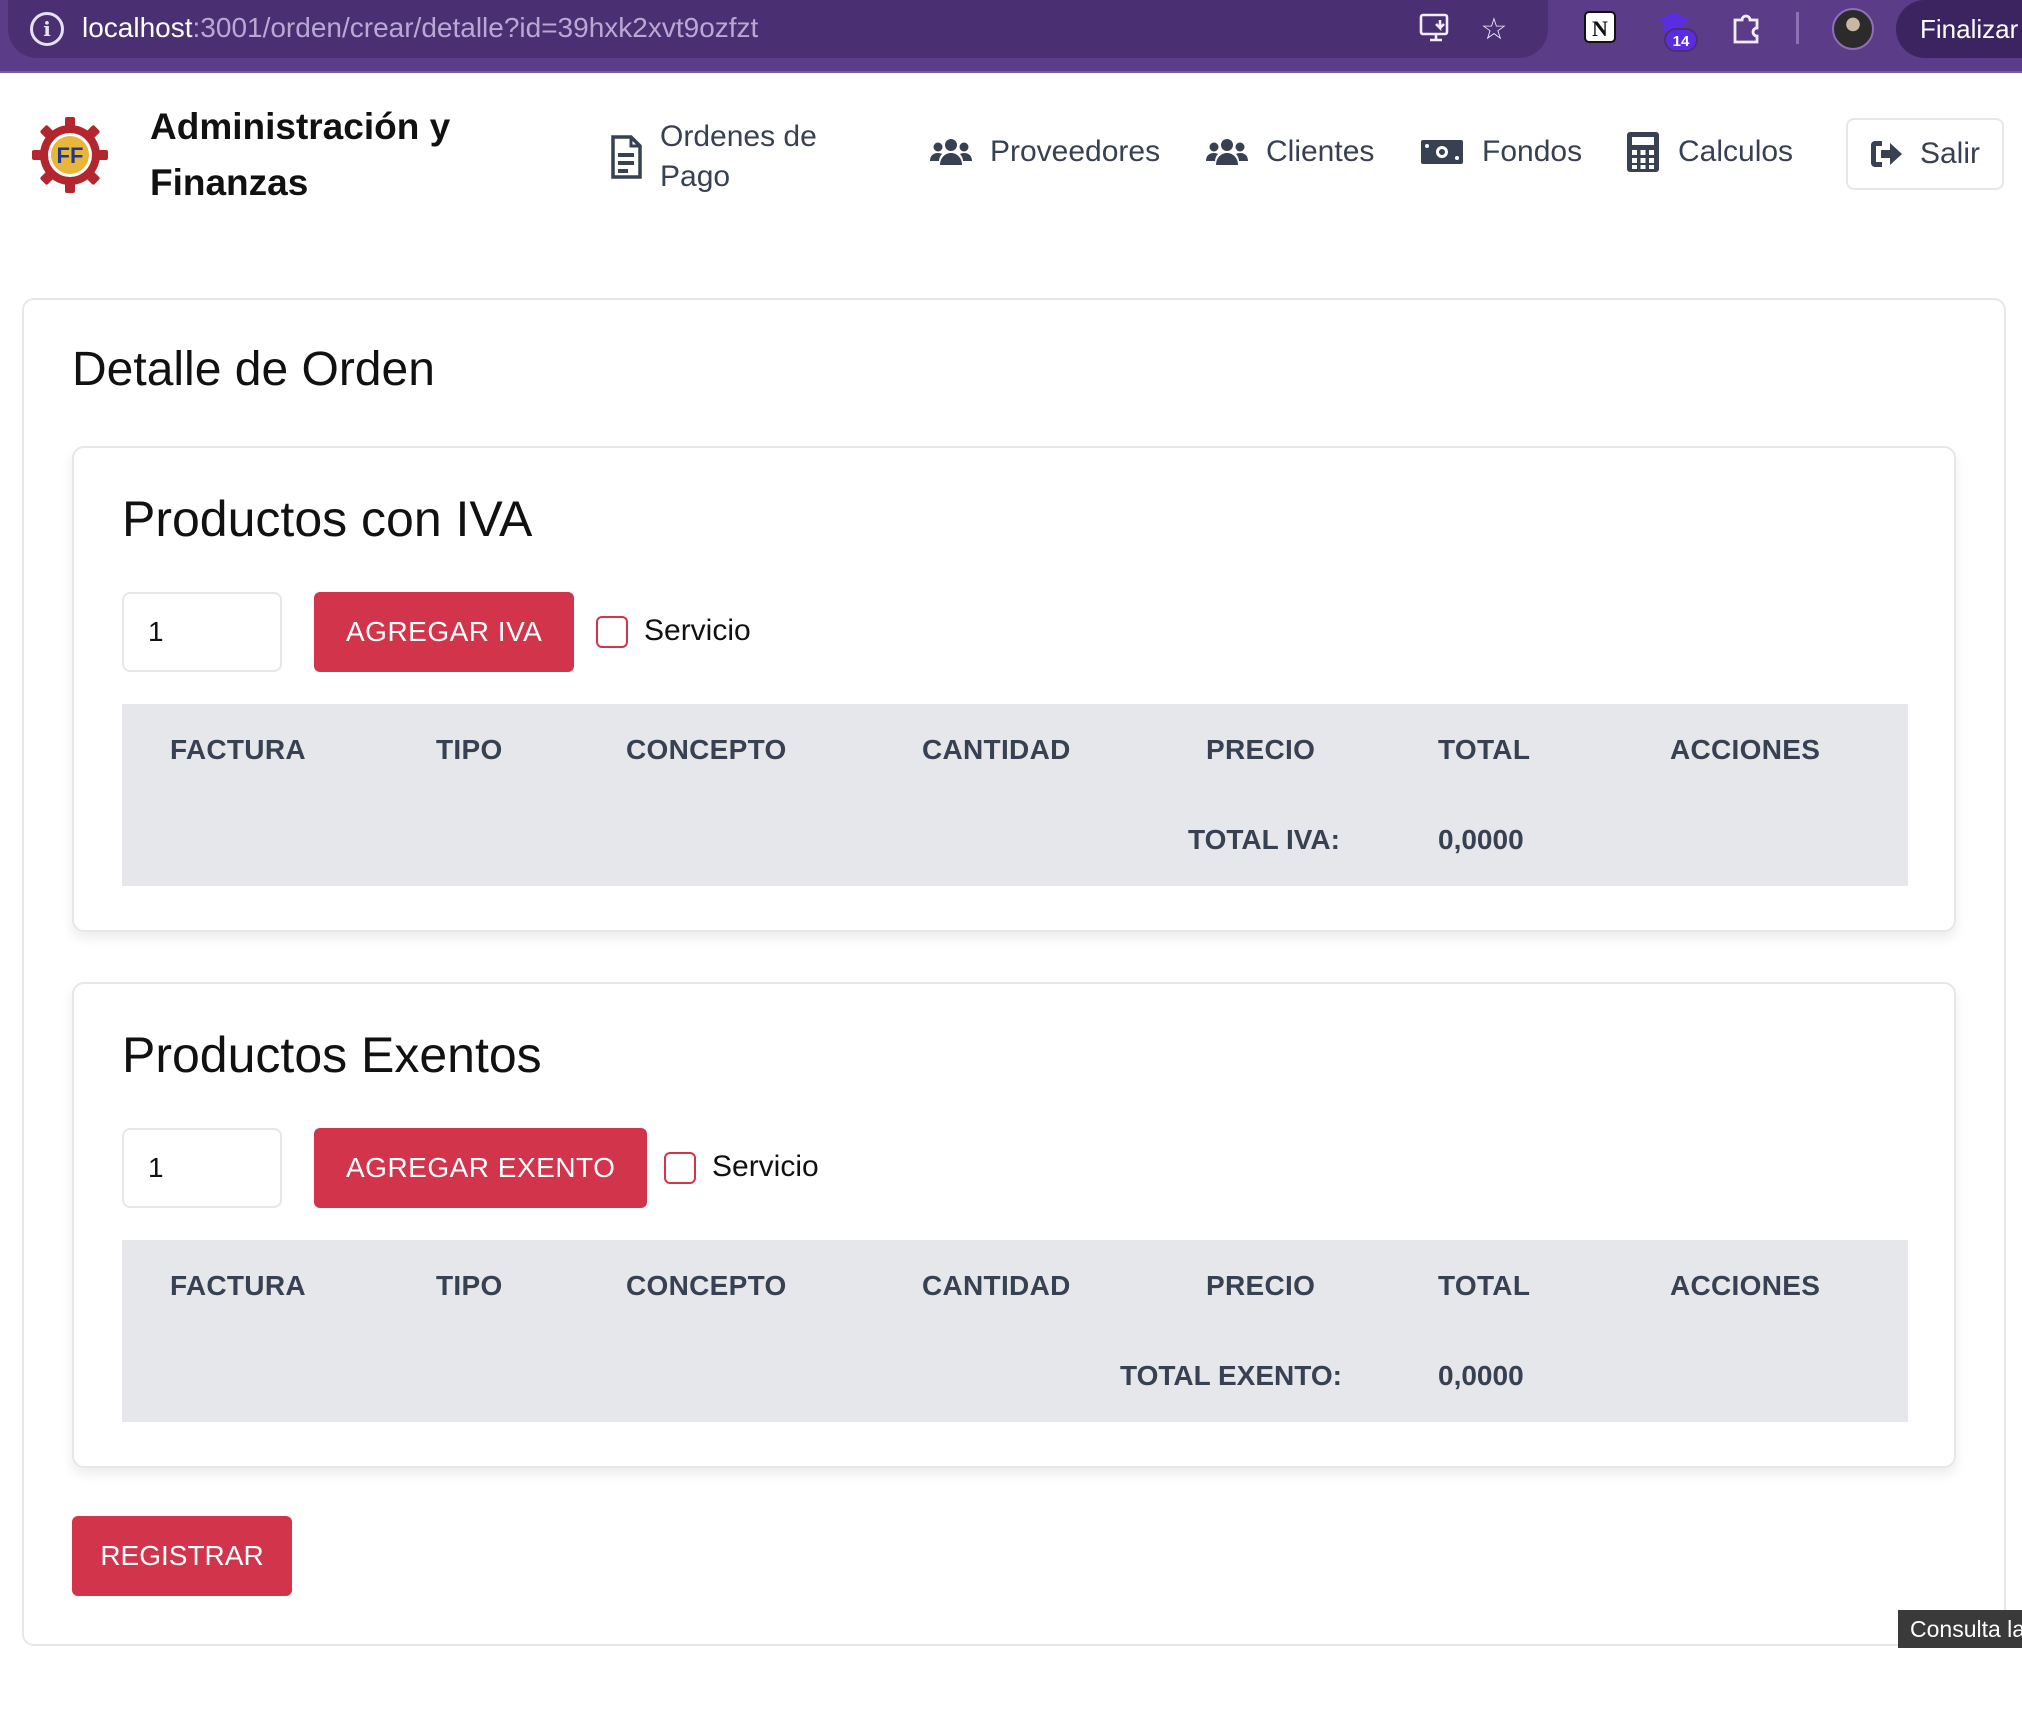 This screenshot has width=2022, height=1736. I want to click on nav-ordenes-de-pago: Ordenes de Pago, so click(730, 157).